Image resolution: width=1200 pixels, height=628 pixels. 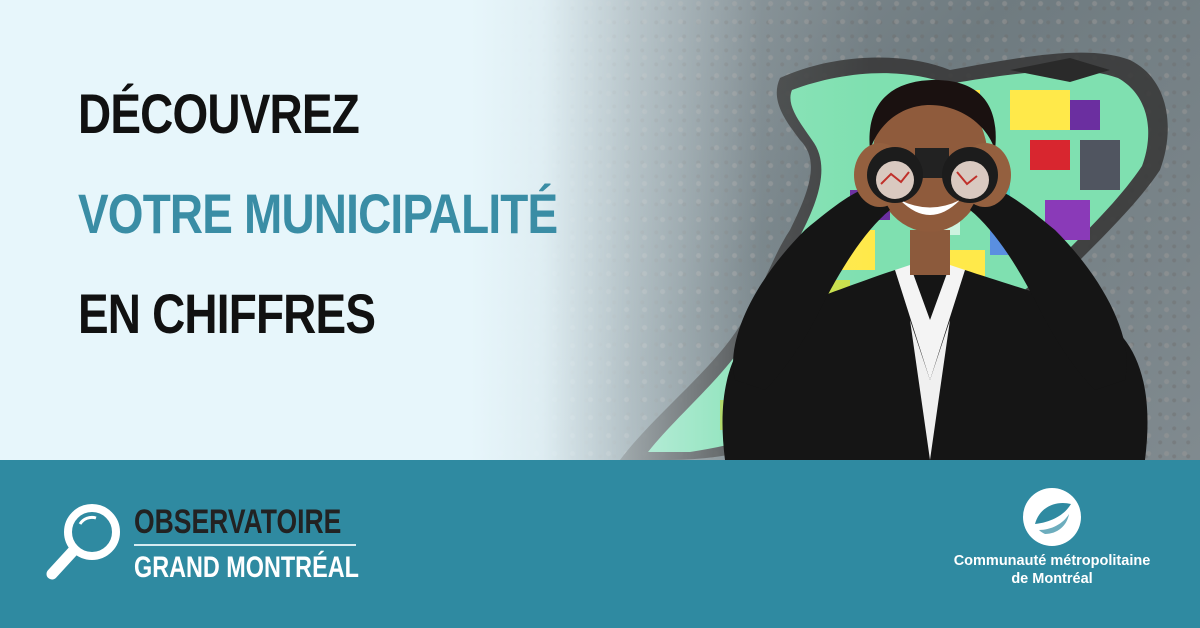 I want to click on headline-line-1: DÉCOUVREZ, so click(x=219, y=113).